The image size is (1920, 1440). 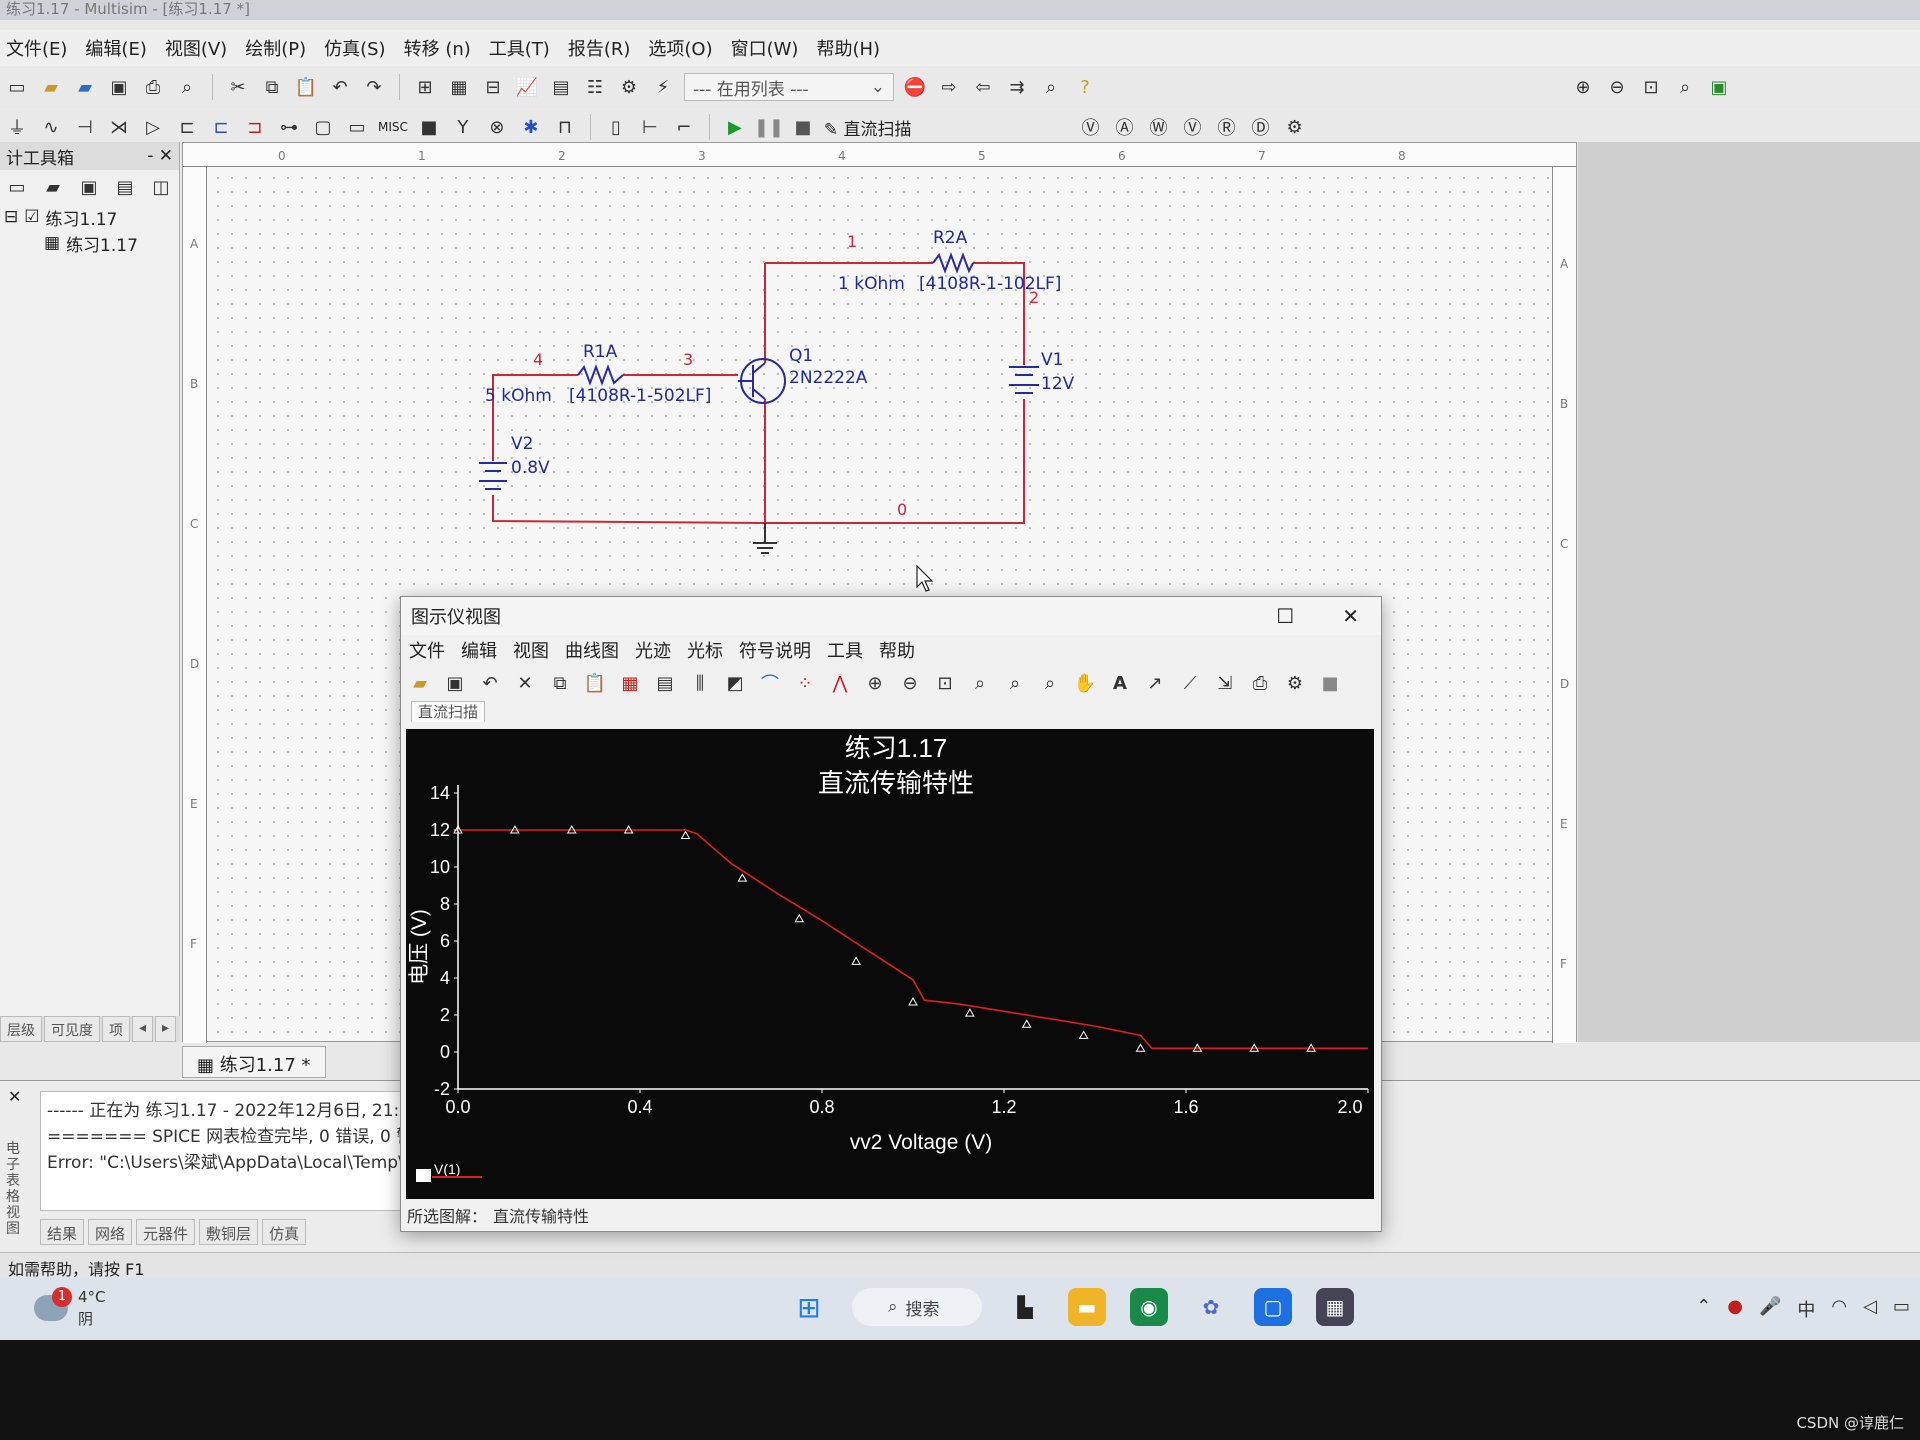 I want to click on place-connector-icon: ⊓, so click(x=565, y=127).